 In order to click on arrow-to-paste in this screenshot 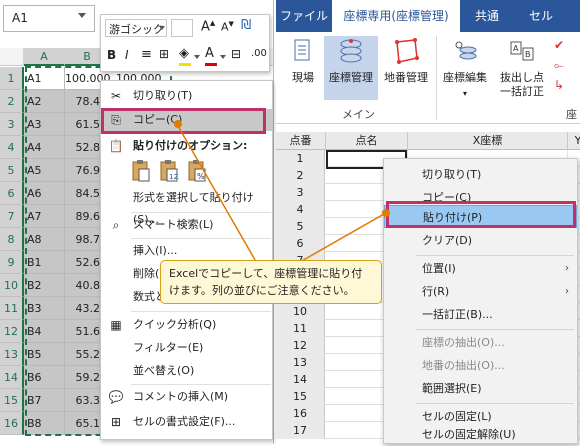, I will do `click(342, 238)`.